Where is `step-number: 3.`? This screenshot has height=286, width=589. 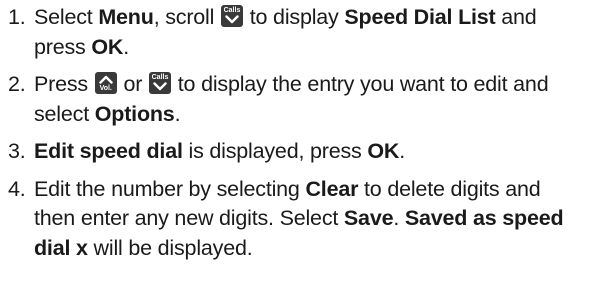
step-number: 3. is located at coordinates (17, 151).